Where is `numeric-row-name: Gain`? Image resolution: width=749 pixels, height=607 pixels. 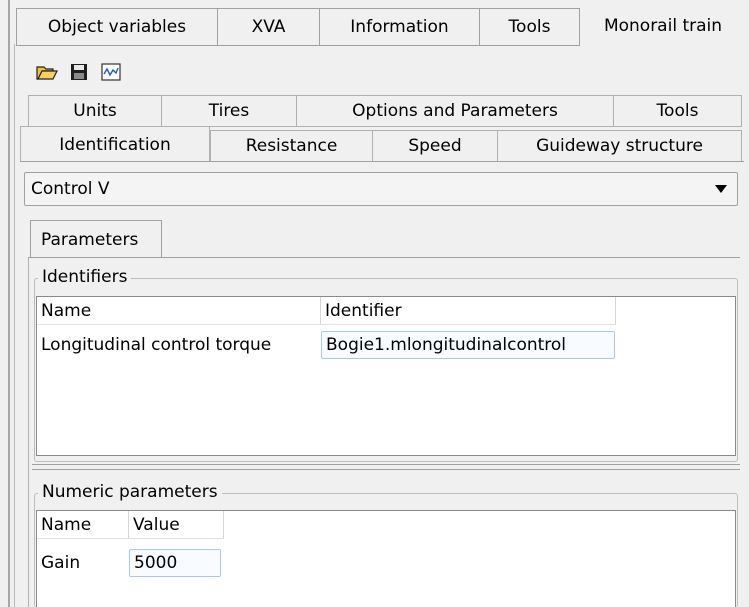
numeric-row-name: Gain is located at coordinates (83, 563).